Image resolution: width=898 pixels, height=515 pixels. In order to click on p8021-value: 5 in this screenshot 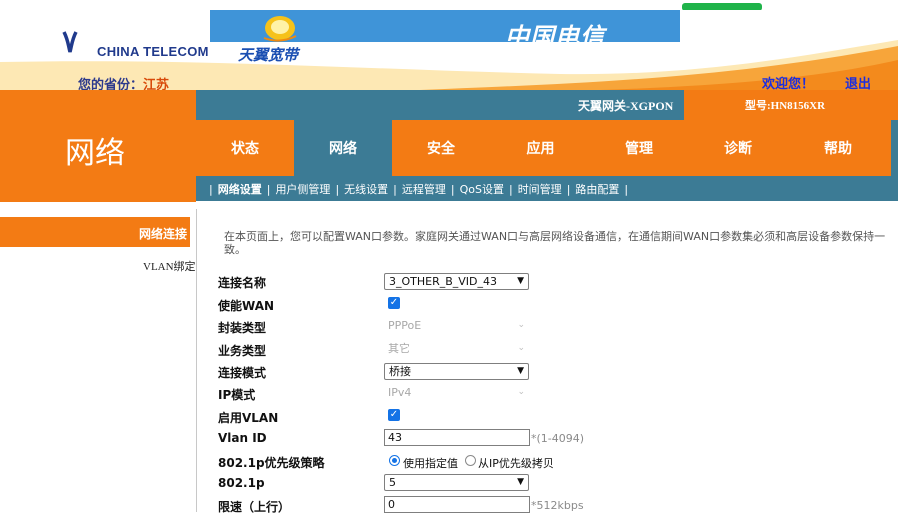, I will do `click(392, 482)`.